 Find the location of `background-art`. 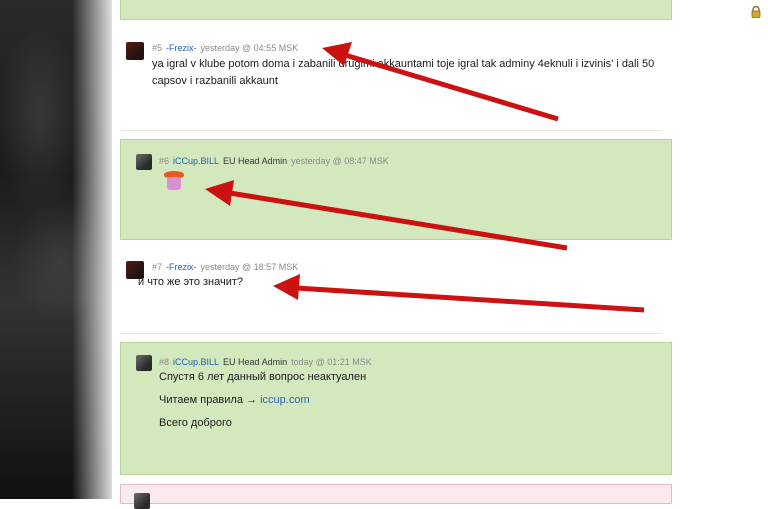

background-art is located at coordinates (56, 249).